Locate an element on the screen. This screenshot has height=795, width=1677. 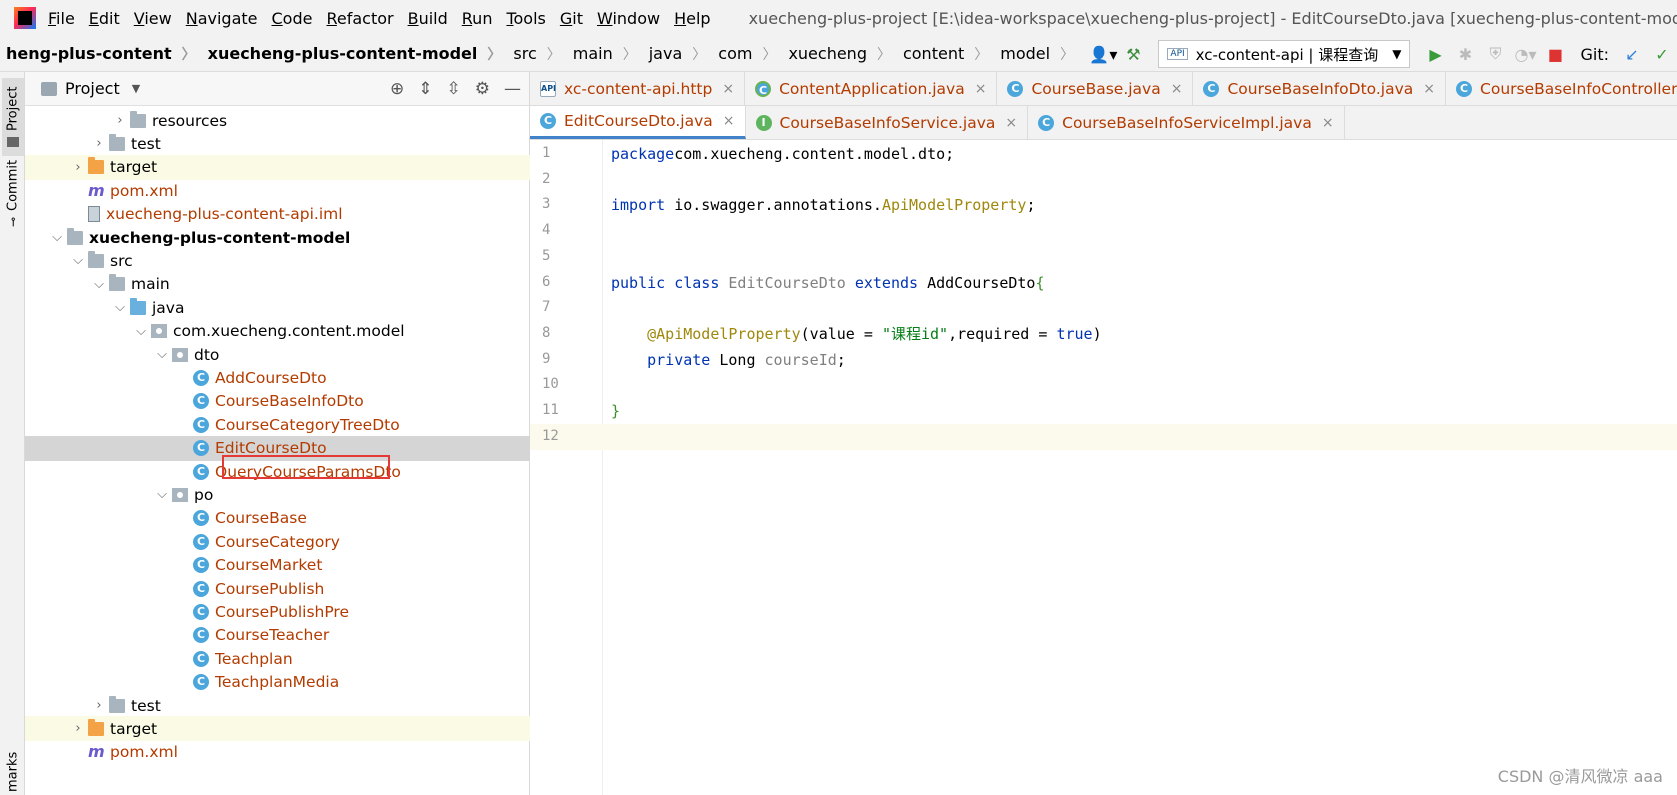
editor-tab: C CourseBaseInfoServiceImpl.java × is located at coordinates (1186, 122).